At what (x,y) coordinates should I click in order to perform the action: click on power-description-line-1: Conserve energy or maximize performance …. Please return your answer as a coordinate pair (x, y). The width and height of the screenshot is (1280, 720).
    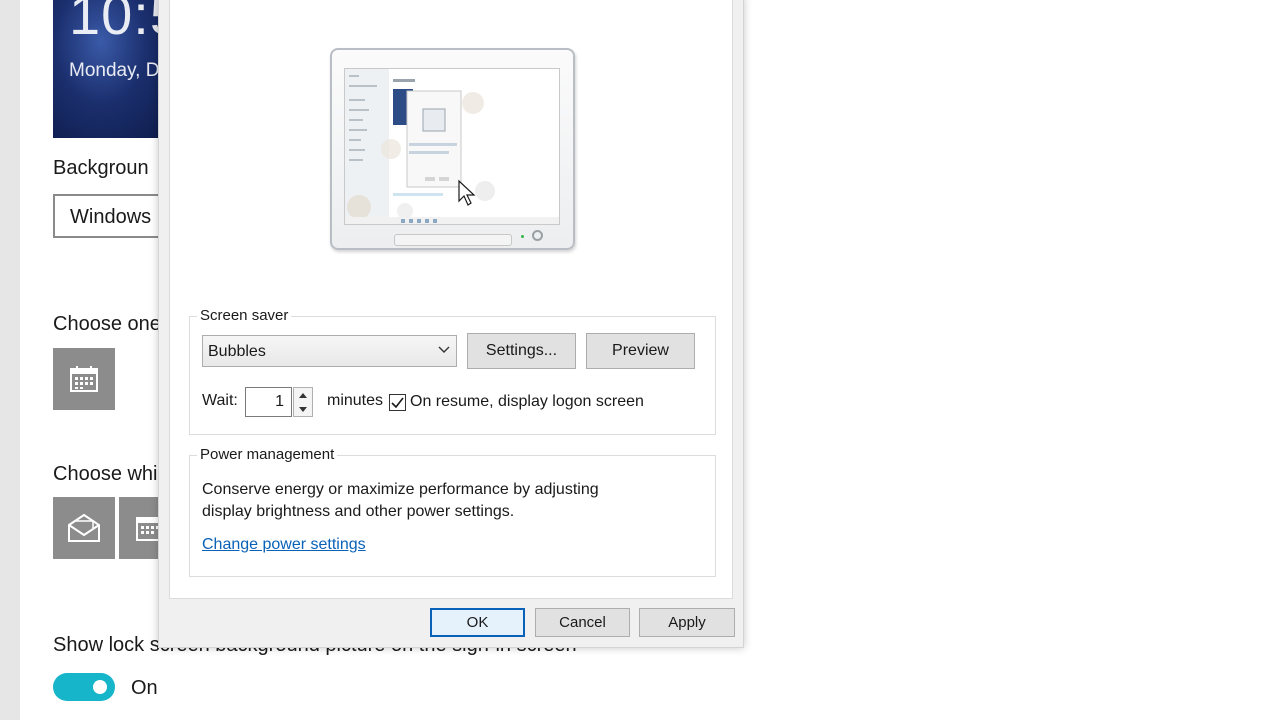
    Looking at the image, I should click on (400, 489).